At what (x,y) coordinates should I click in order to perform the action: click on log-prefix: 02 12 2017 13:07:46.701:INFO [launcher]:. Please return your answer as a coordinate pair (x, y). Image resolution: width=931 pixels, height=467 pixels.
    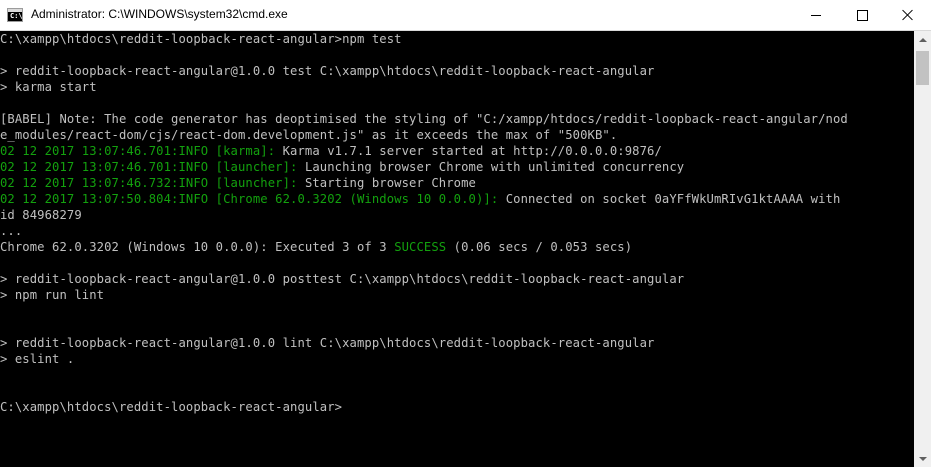
    Looking at the image, I should click on (152, 167).